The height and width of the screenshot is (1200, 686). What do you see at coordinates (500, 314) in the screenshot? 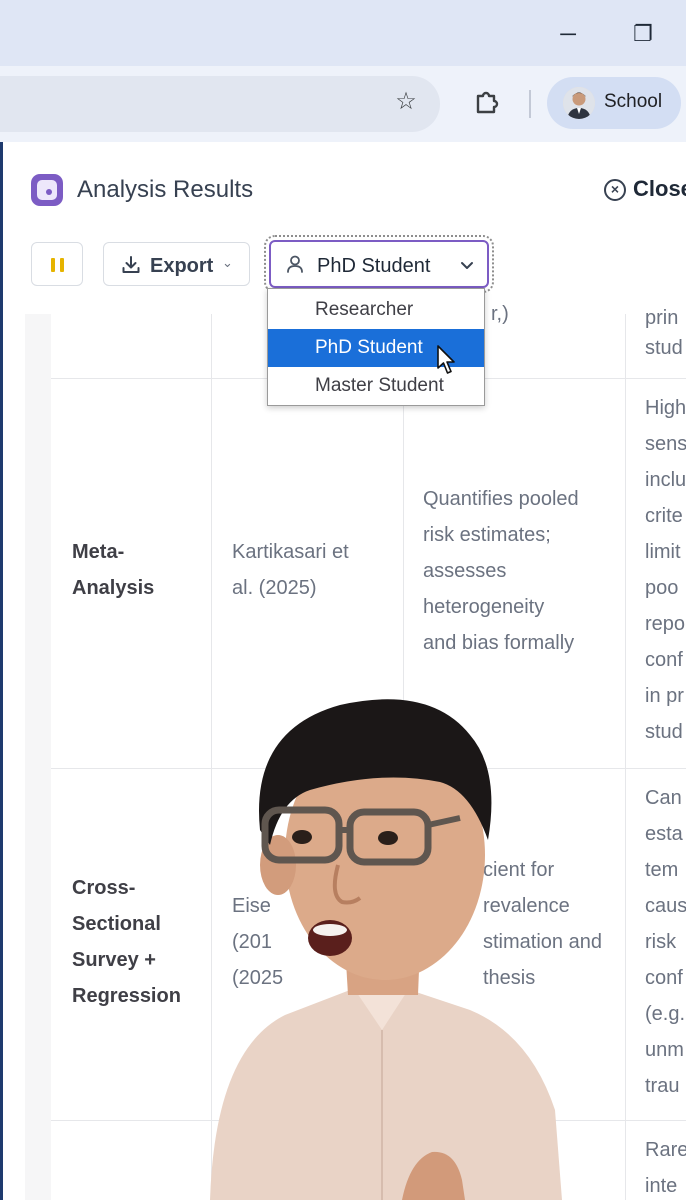
I see `table-cell-fragment: r,)` at bounding box center [500, 314].